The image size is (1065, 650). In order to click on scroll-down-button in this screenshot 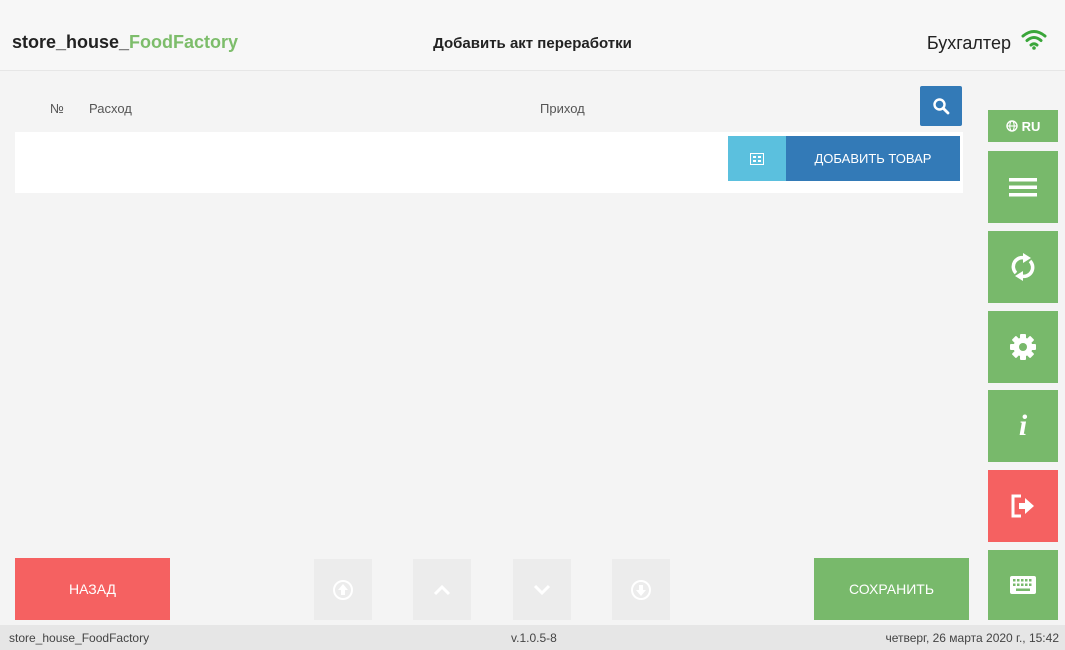, I will do `click(542, 589)`.